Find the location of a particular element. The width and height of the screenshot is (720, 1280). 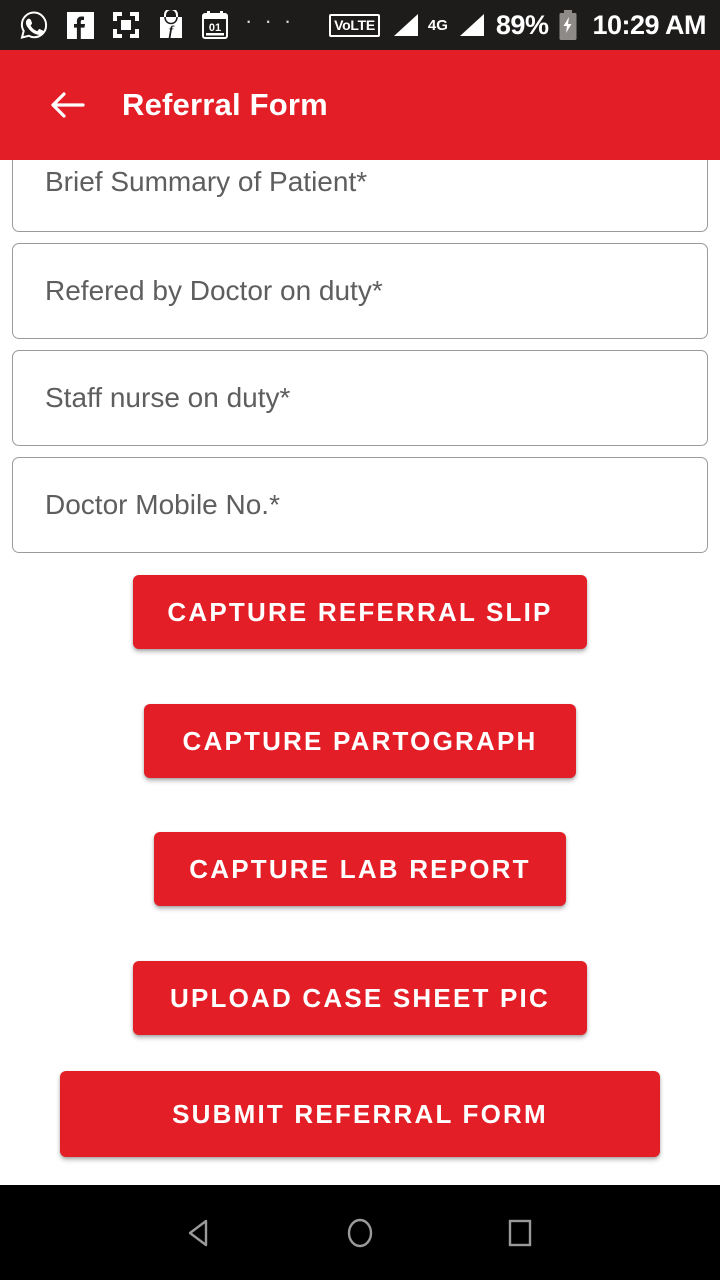

refered-by-doctor-on-duty-field: Refered by Doctor on duty* is located at coordinates (360, 291).